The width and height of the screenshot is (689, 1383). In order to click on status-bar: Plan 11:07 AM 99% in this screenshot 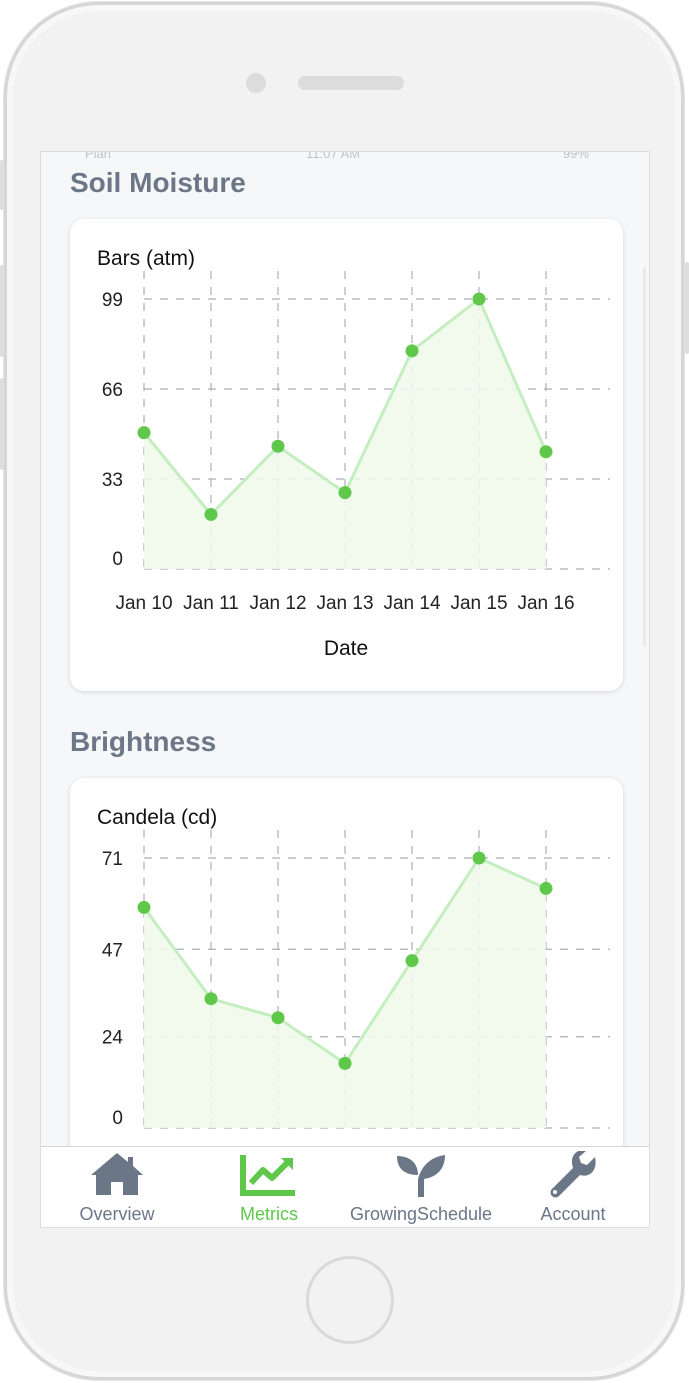, I will do `click(345, 157)`.